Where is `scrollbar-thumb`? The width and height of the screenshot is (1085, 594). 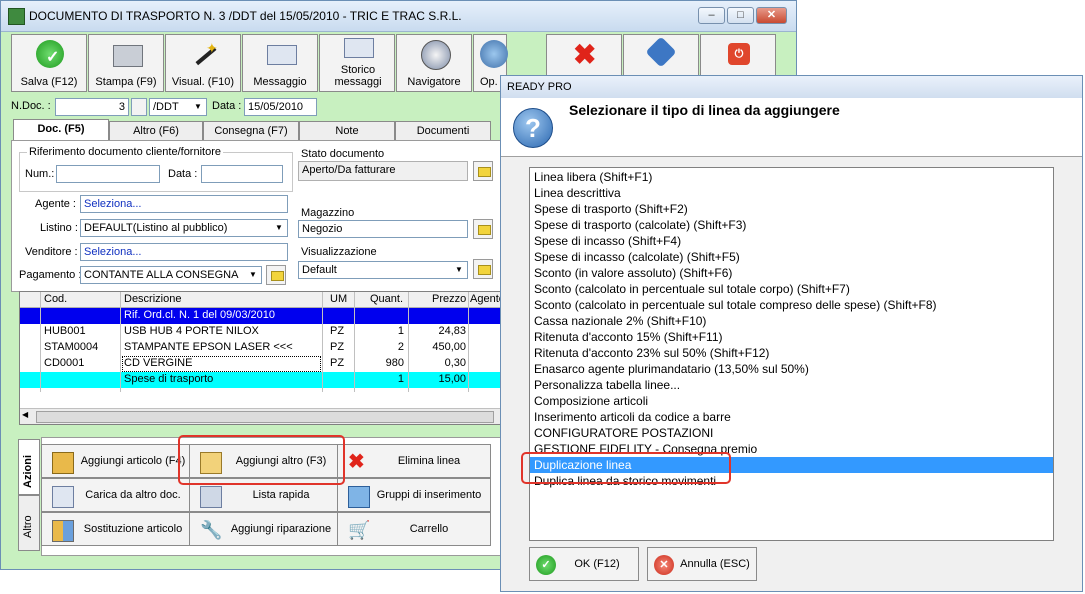 scrollbar-thumb is located at coordinates (265, 417).